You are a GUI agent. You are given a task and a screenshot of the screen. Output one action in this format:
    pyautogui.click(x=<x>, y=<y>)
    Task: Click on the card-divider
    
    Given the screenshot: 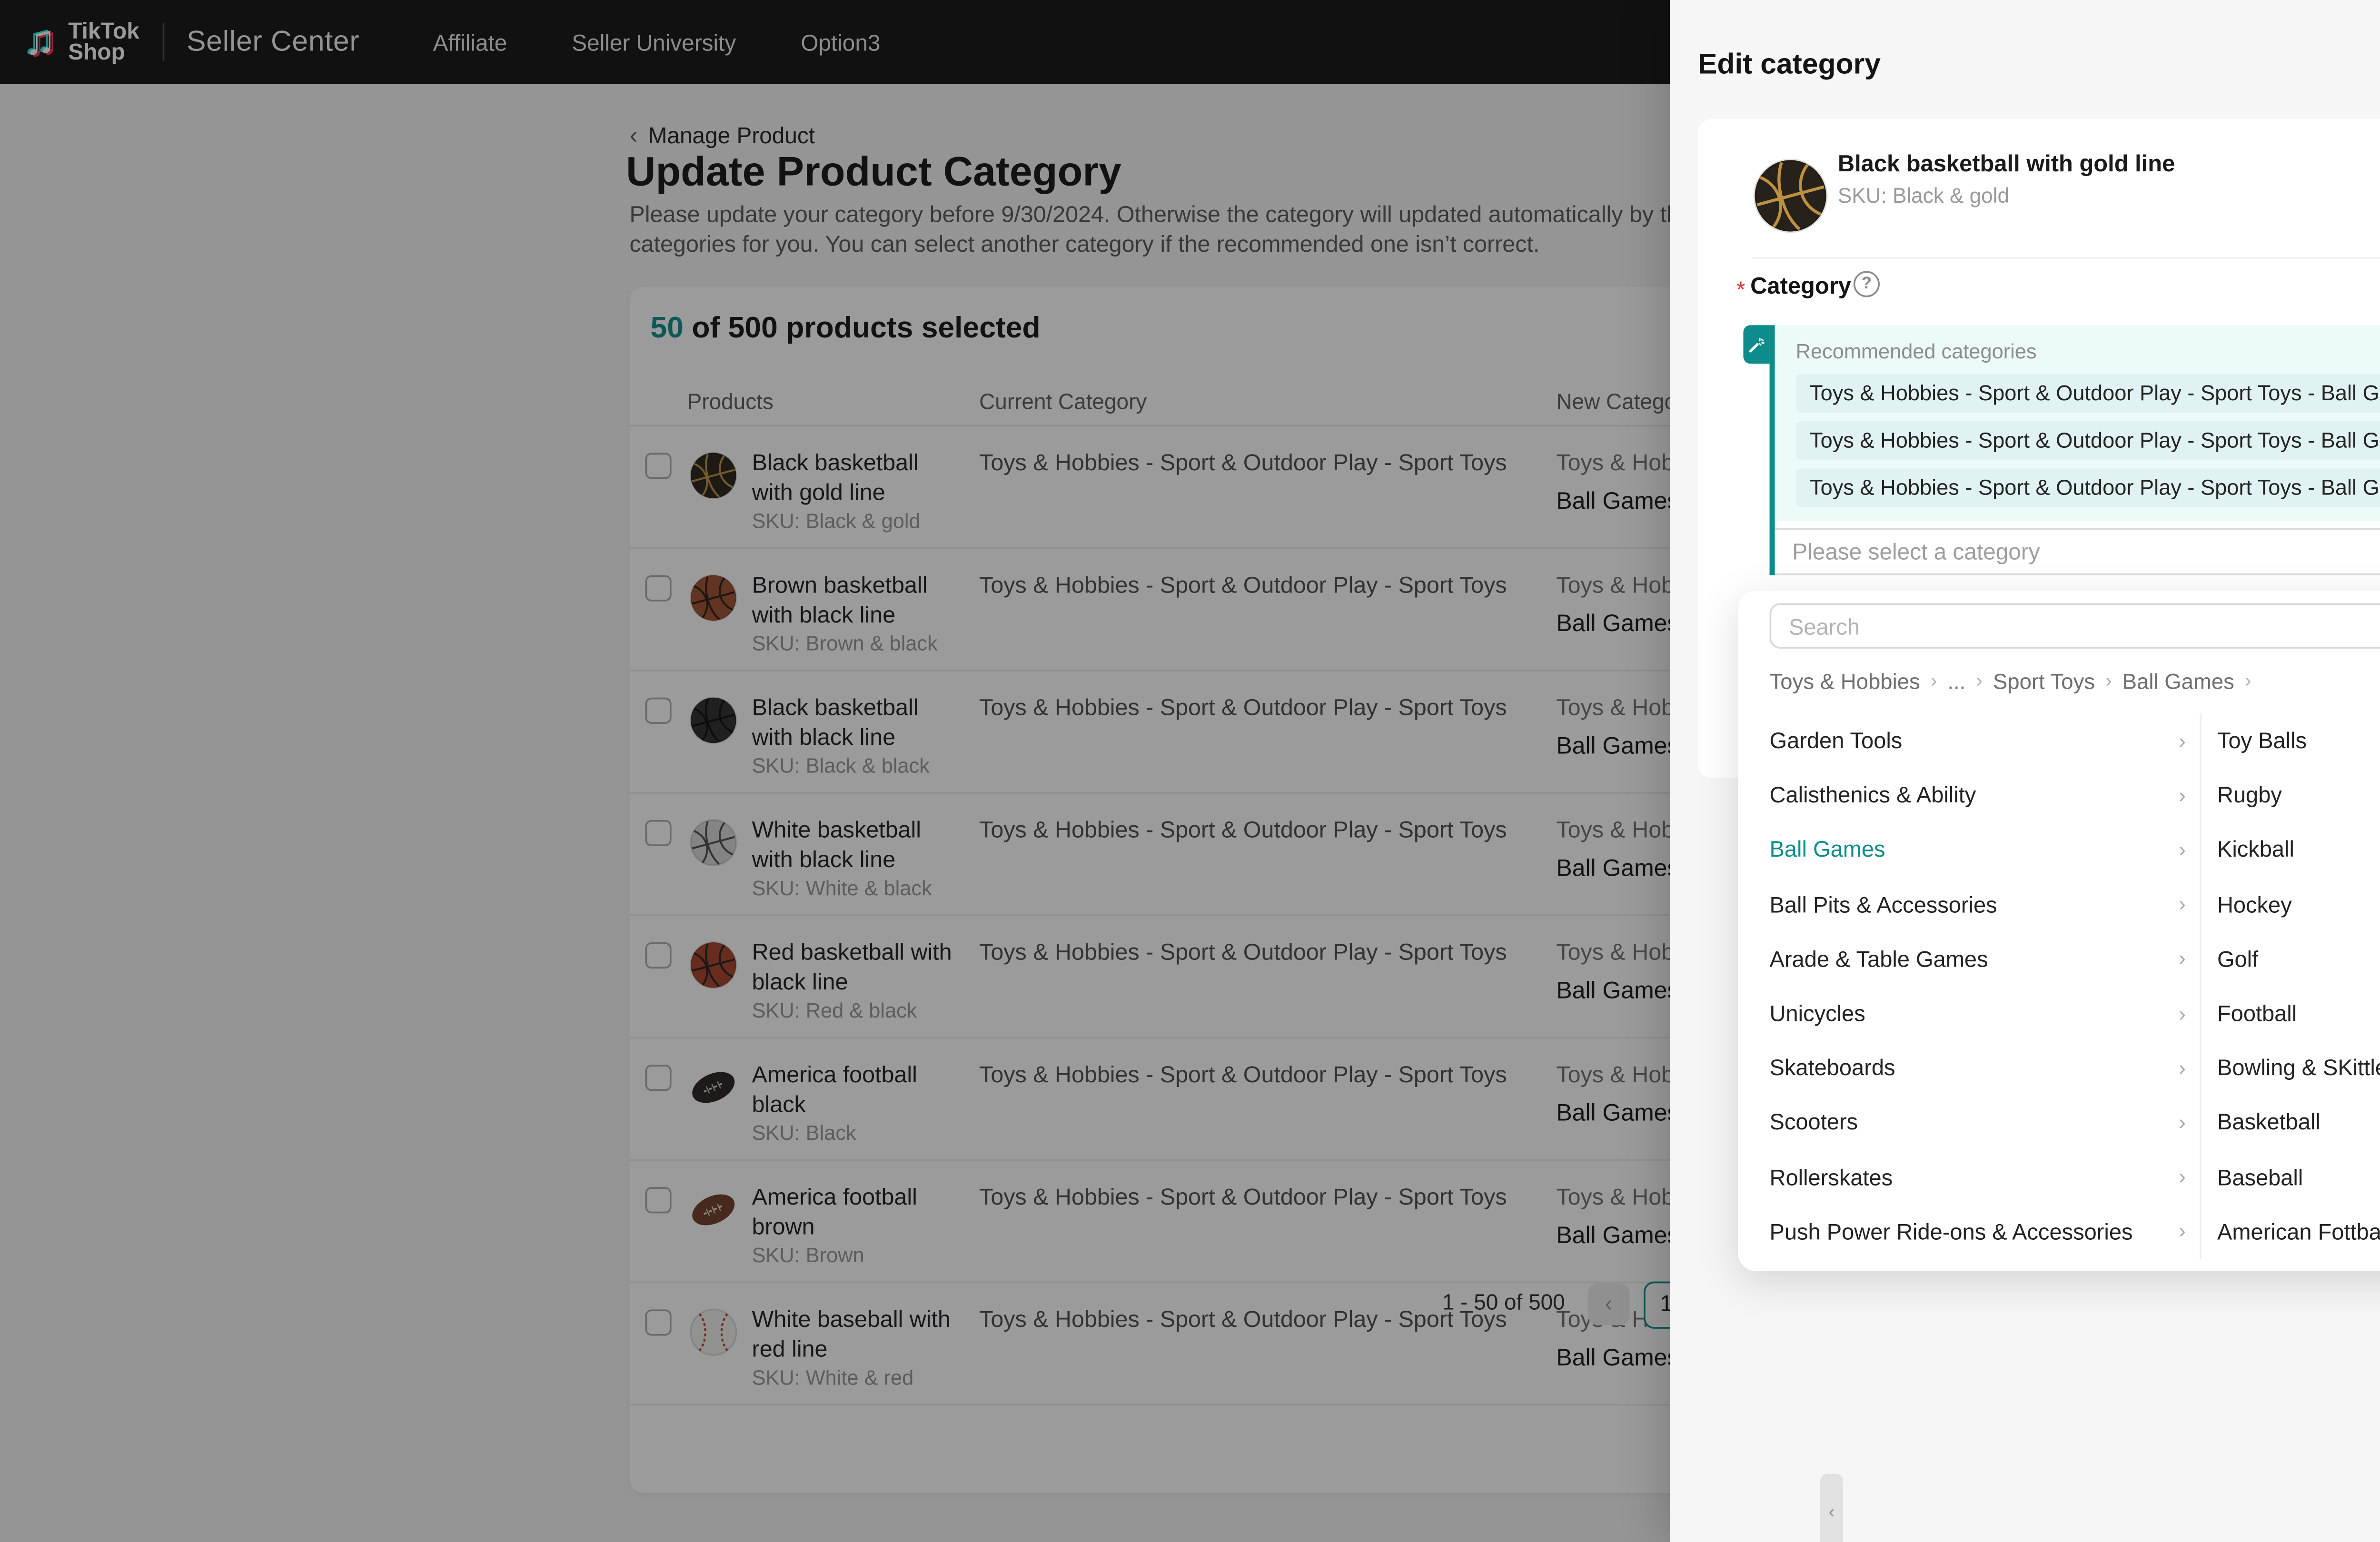 What is the action you would take?
    pyautogui.click(x=2066, y=258)
    